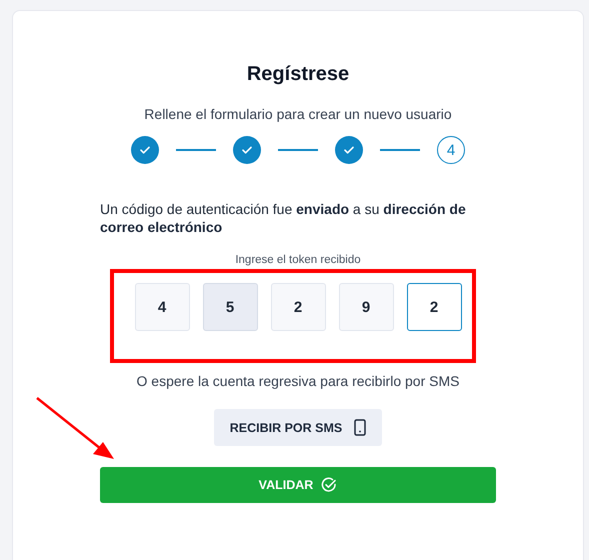 The width and height of the screenshot is (589, 560). Describe the element at coordinates (451, 150) in the screenshot. I see `step-number: 4` at that location.